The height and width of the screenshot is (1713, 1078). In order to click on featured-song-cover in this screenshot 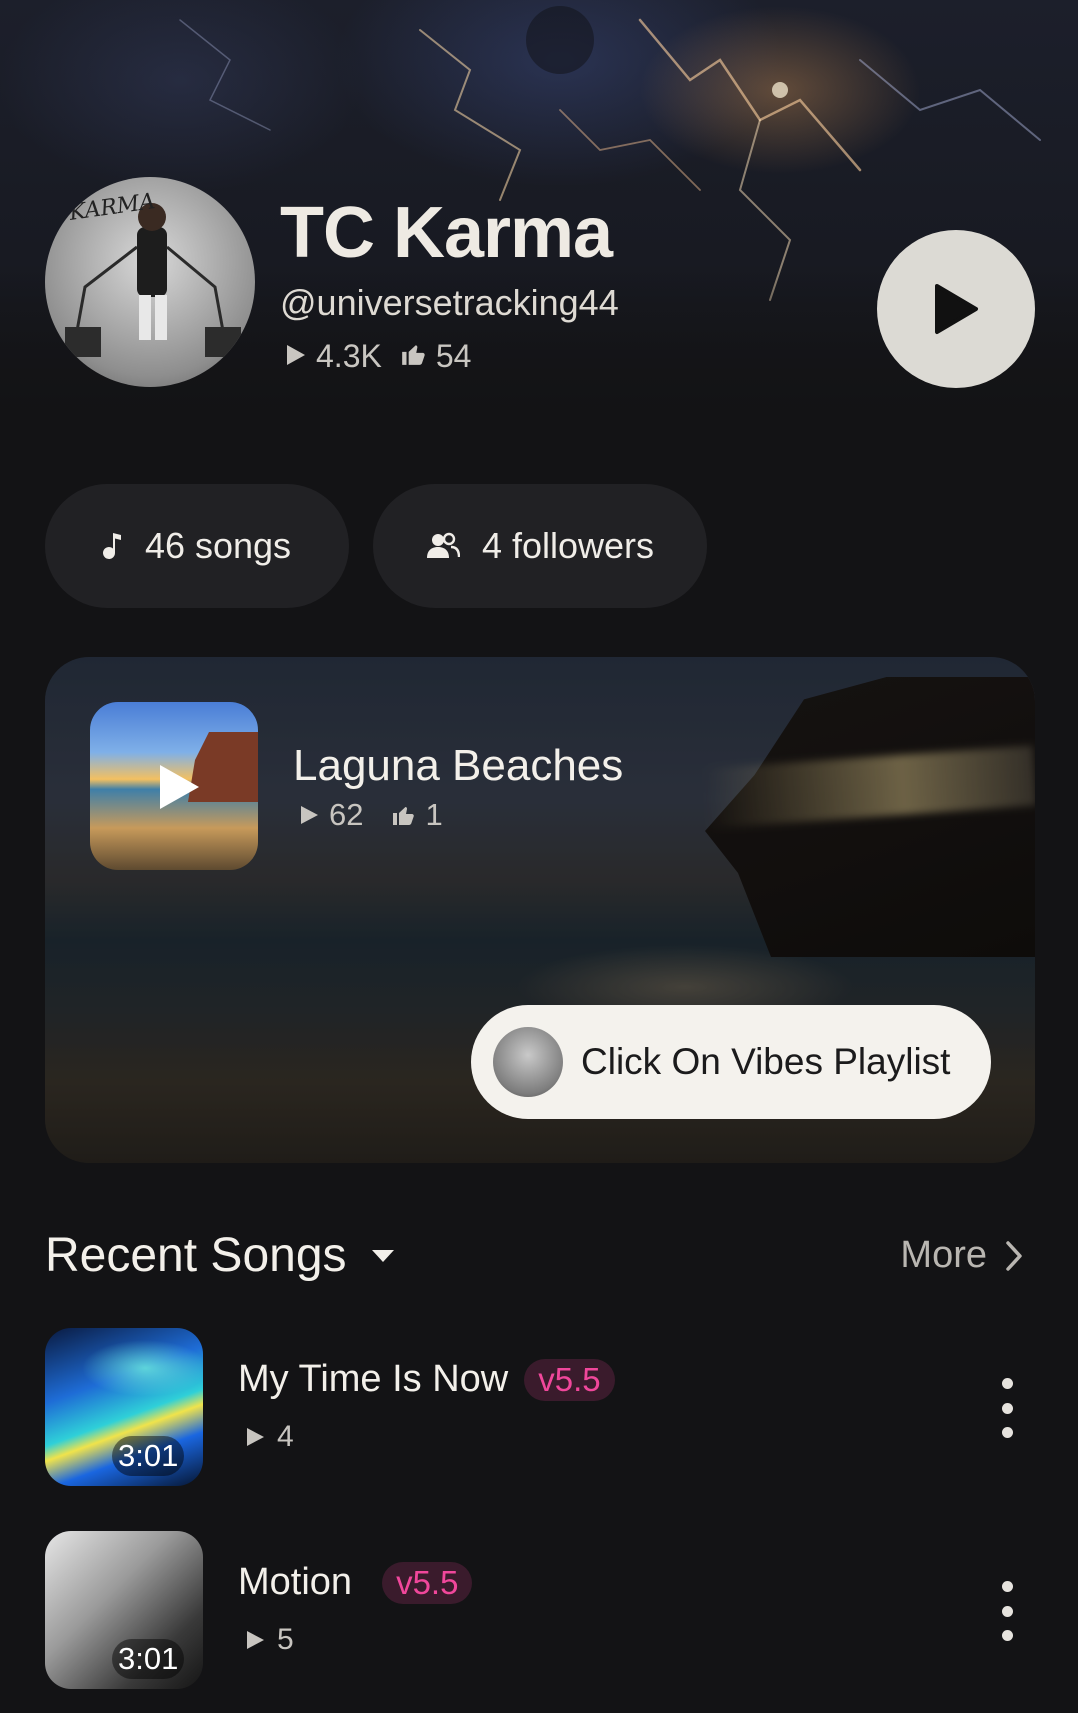, I will do `click(174, 786)`.